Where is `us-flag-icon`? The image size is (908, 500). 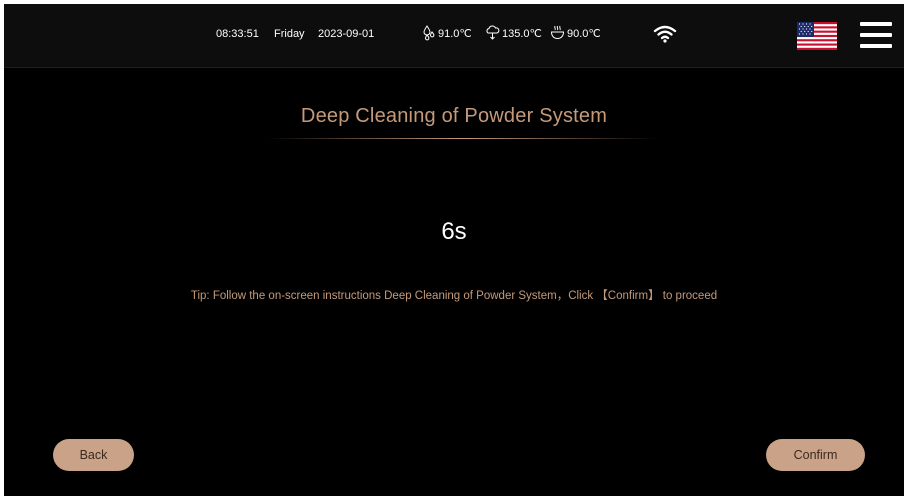
us-flag-icon is located at coordinates (817, 36).